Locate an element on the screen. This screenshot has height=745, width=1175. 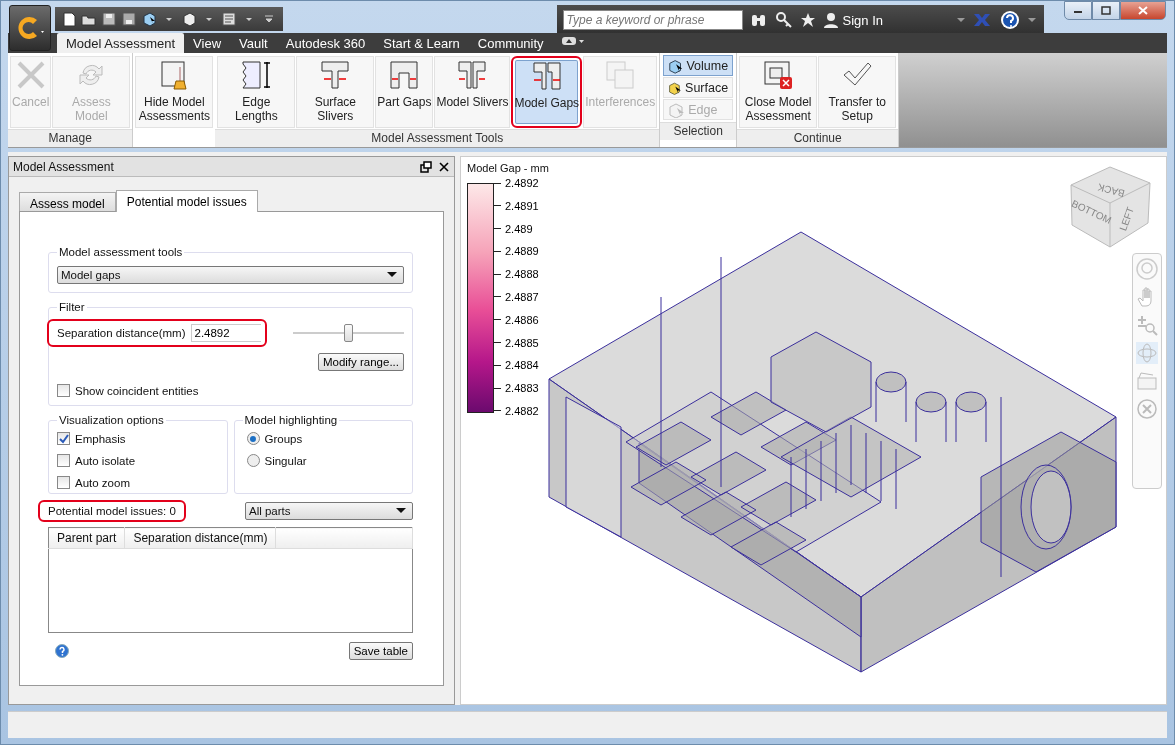
field-label: Separation distance(mm) is located at coordinates (121, 333).